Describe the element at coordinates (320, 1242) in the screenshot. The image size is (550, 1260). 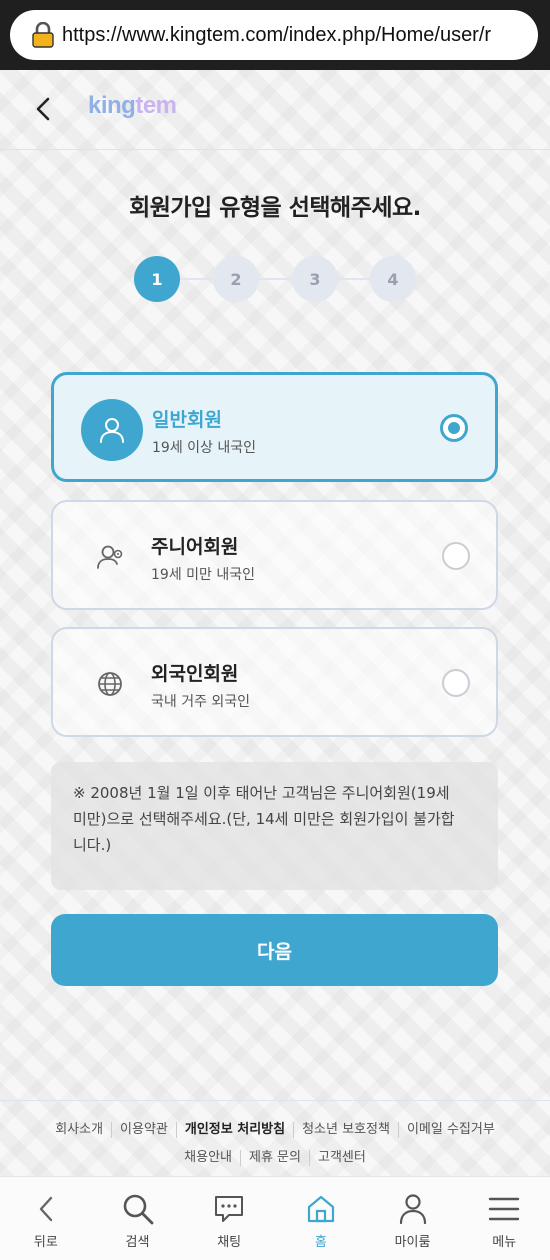
I see `nav-label: 홈` at that location.